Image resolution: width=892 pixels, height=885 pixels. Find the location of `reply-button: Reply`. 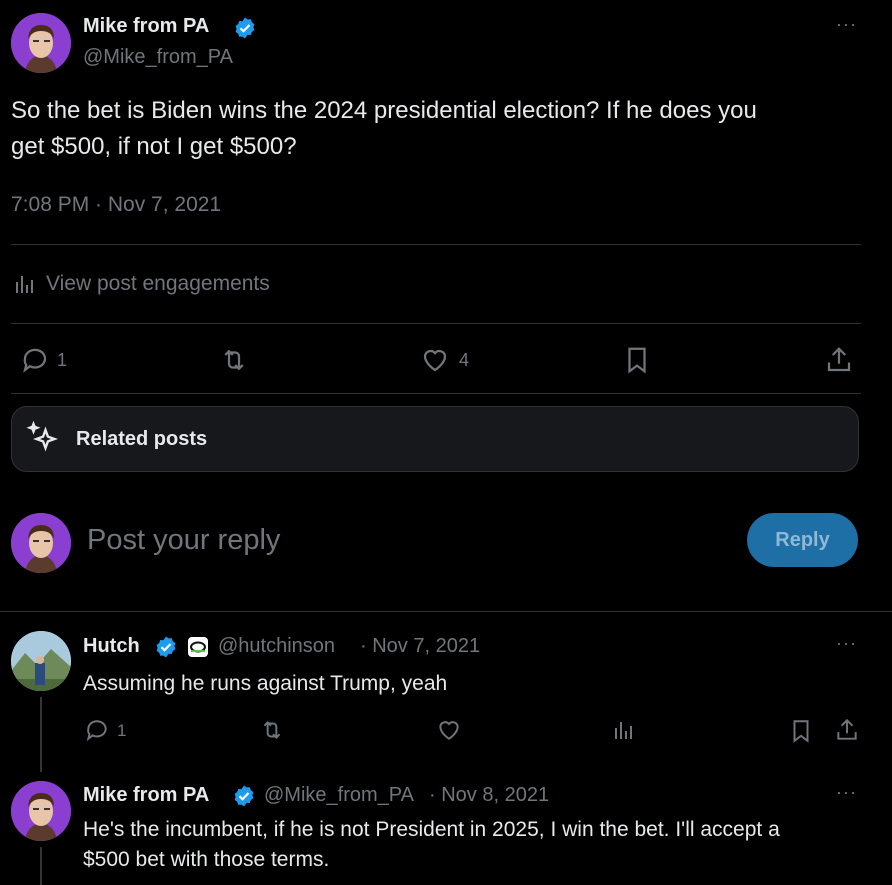

reply-button: Reply is located at coordinates (802, 540).